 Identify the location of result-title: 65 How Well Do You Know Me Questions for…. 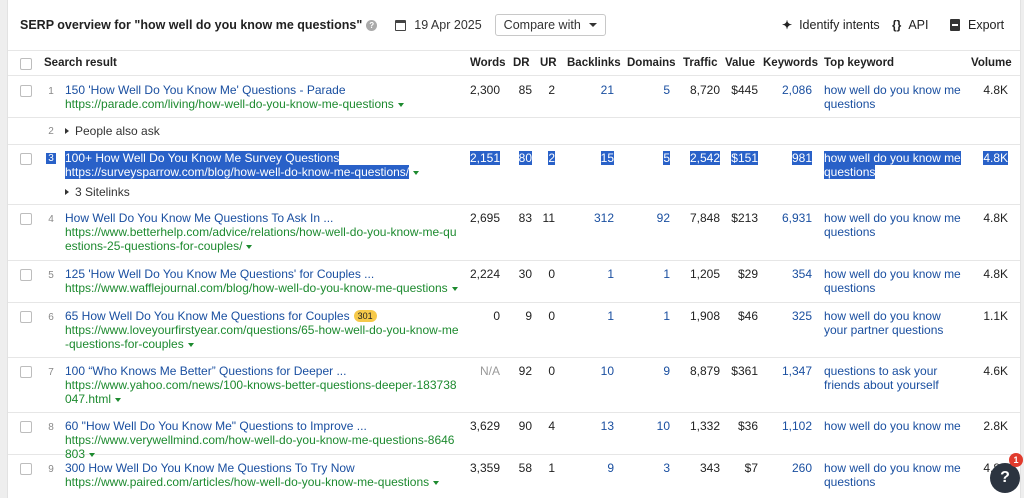
(207, 316).